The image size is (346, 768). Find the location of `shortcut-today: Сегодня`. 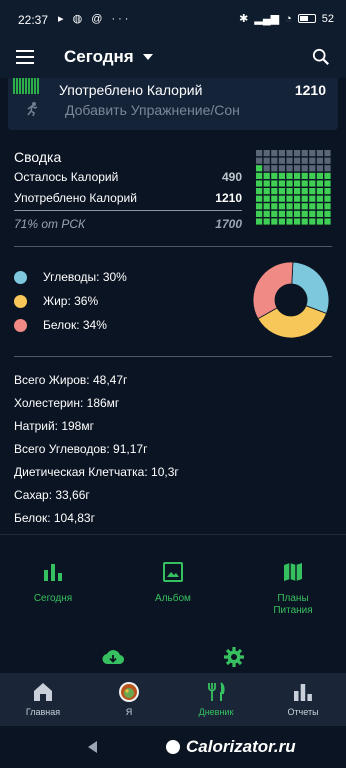

shortcut-today: Сегодня is located at coordinates (53, 583).